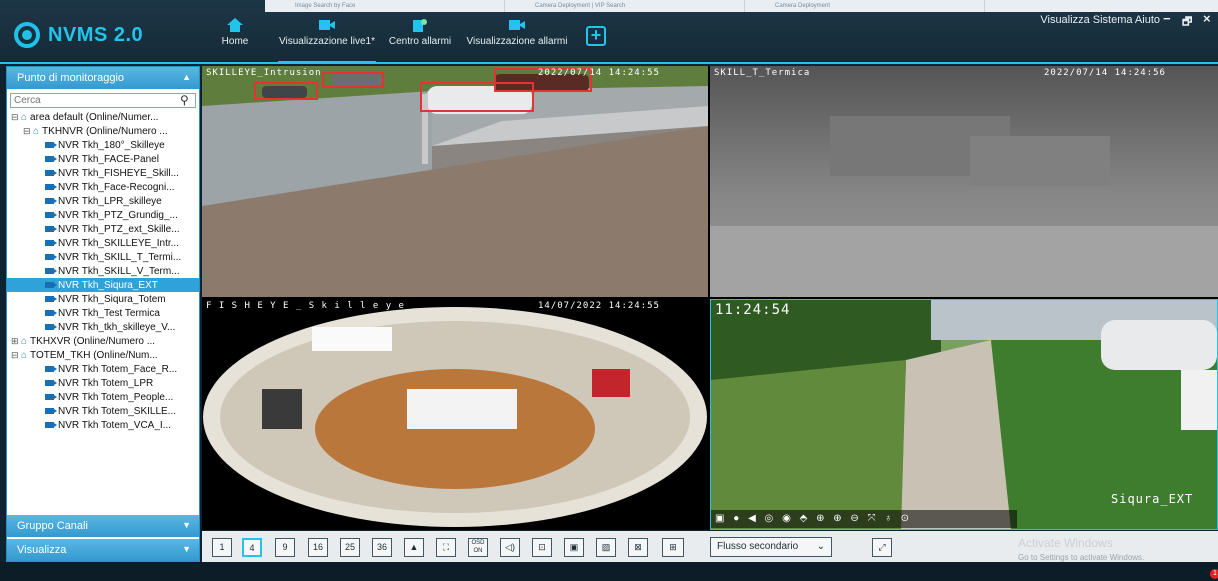 This screenshot has height=581, width=1218. What do you see at coordinates (673, 547) in the screenshot?
I see `grid-layout-icon: ⊞` at bounding box center [673, 547].